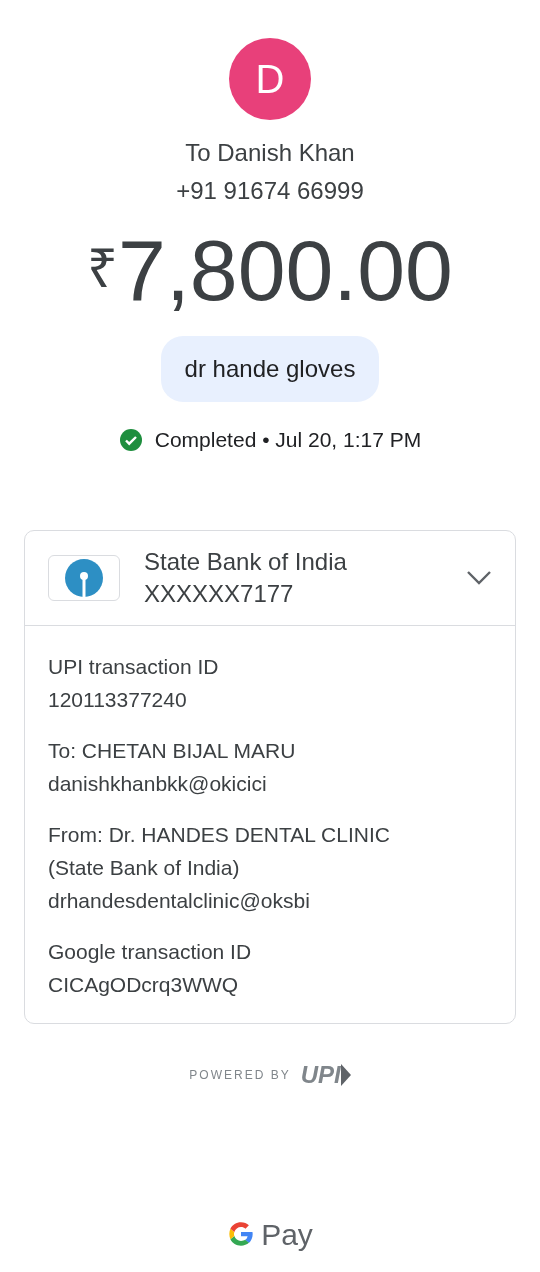 The width and height of the screenshot is (540, 1272). I want to click on detail-label: To: CHETAN BIJAL MARU, so click(172, 750).